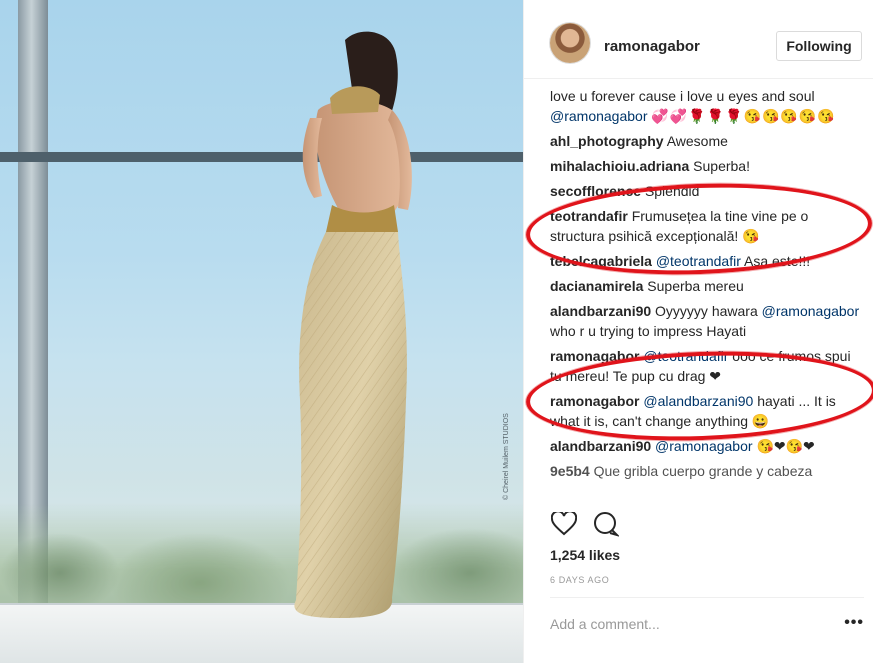  What do you see at coordinates (854, 623) in the screenshot?
I see `ellipsis-icon: •••` at bounding box center [854, 623].